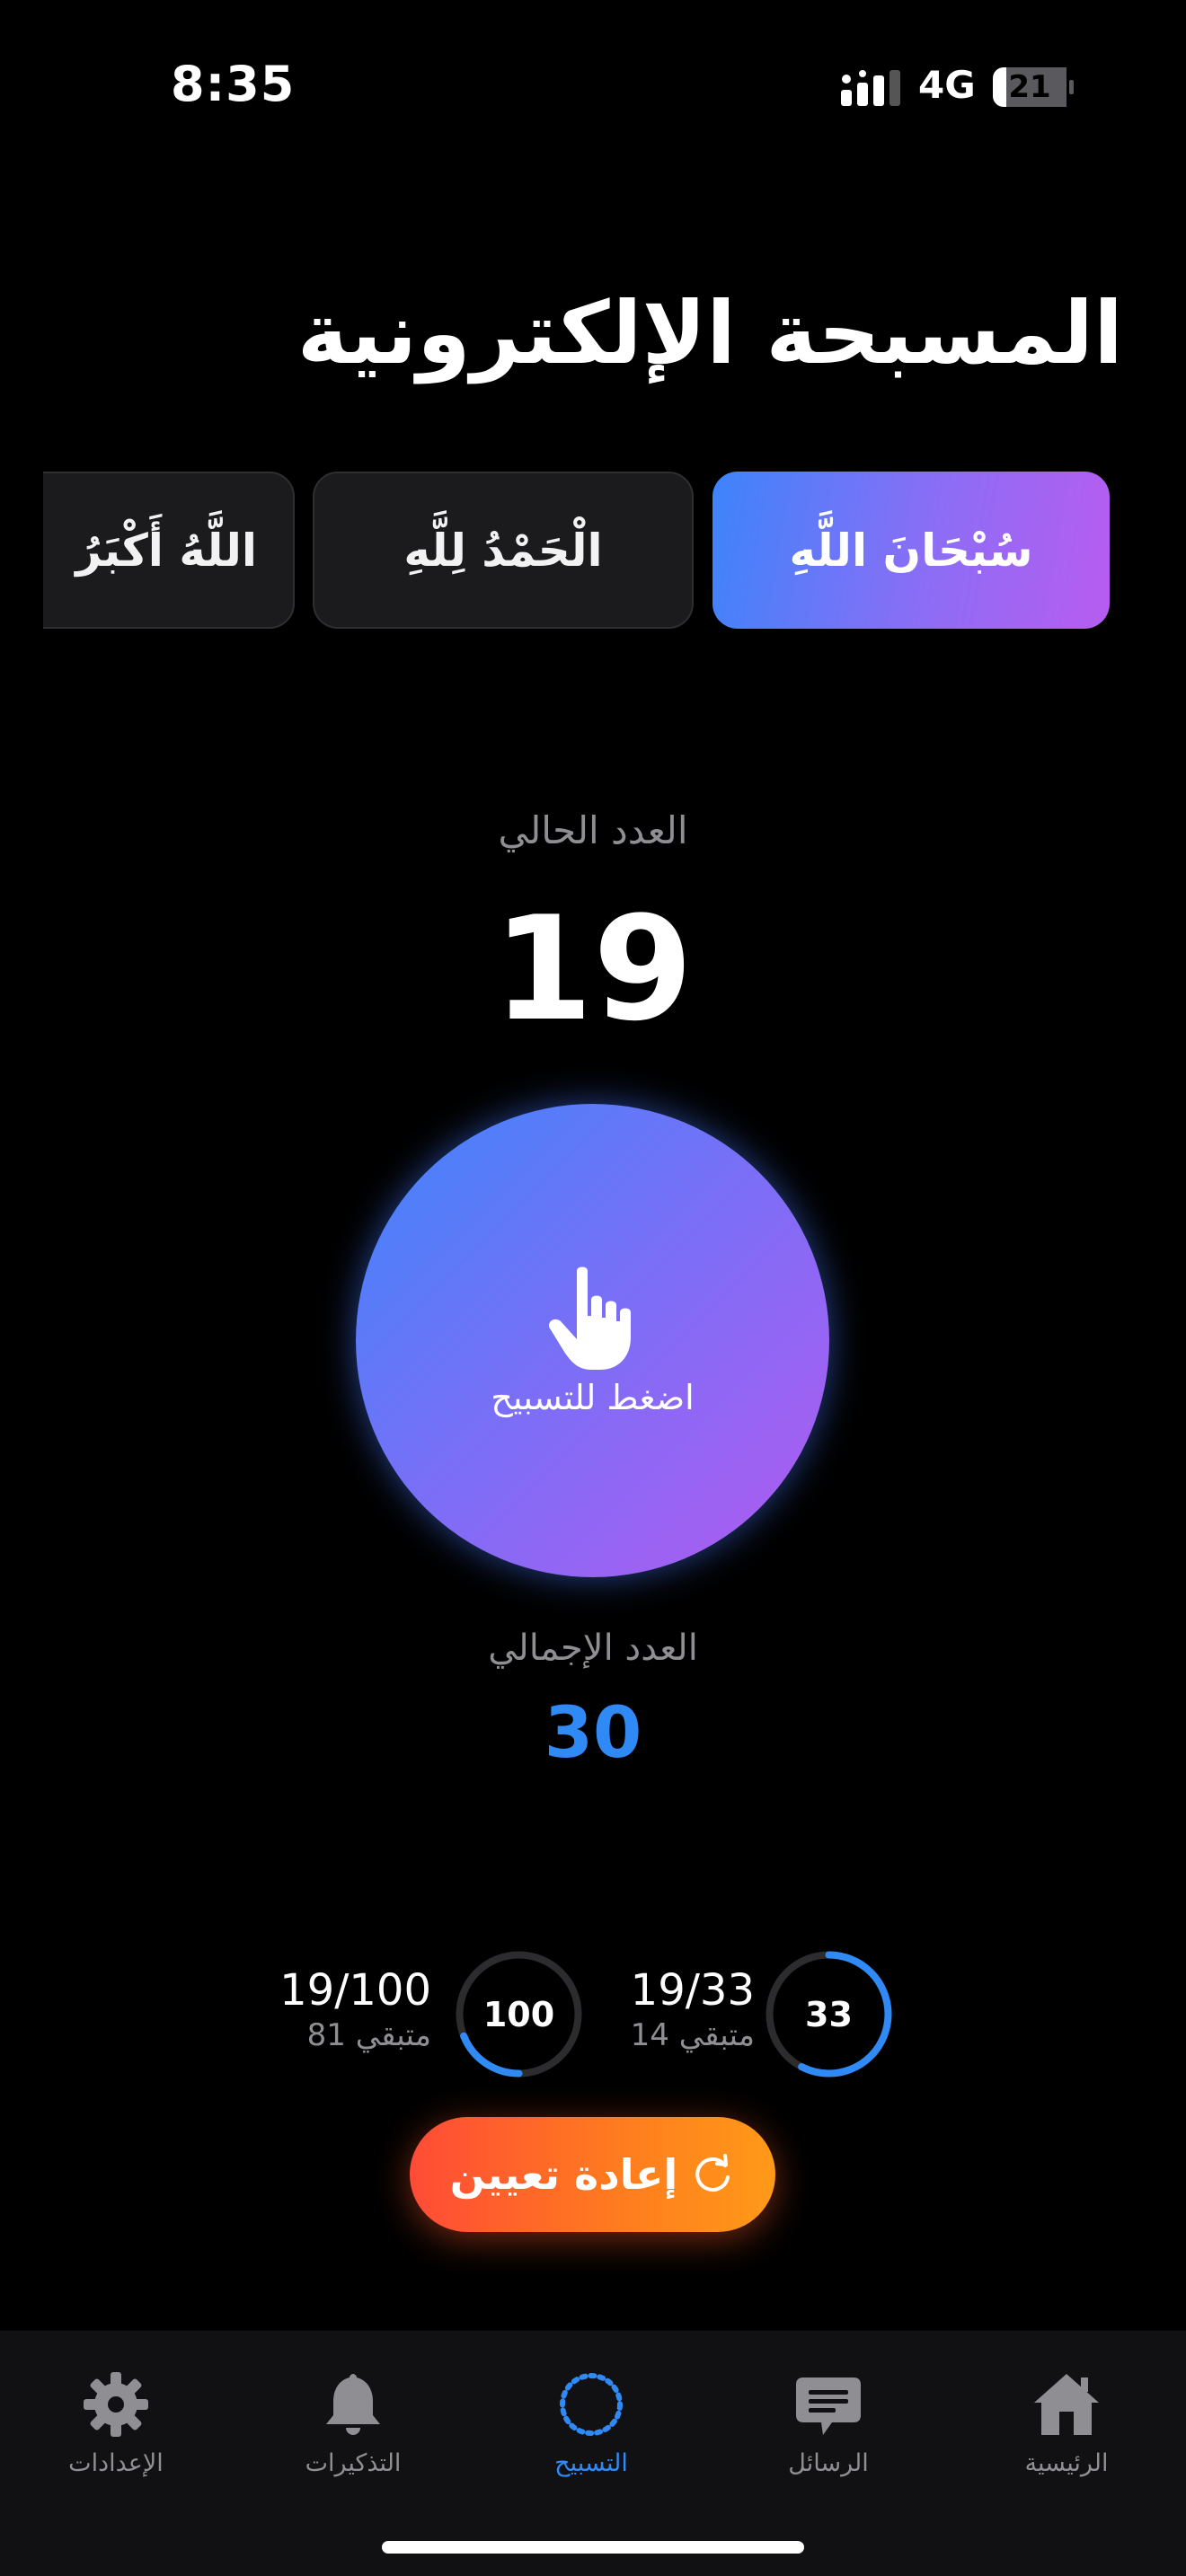  I want to click on hand-pointer-icon, so click(589, 1318).